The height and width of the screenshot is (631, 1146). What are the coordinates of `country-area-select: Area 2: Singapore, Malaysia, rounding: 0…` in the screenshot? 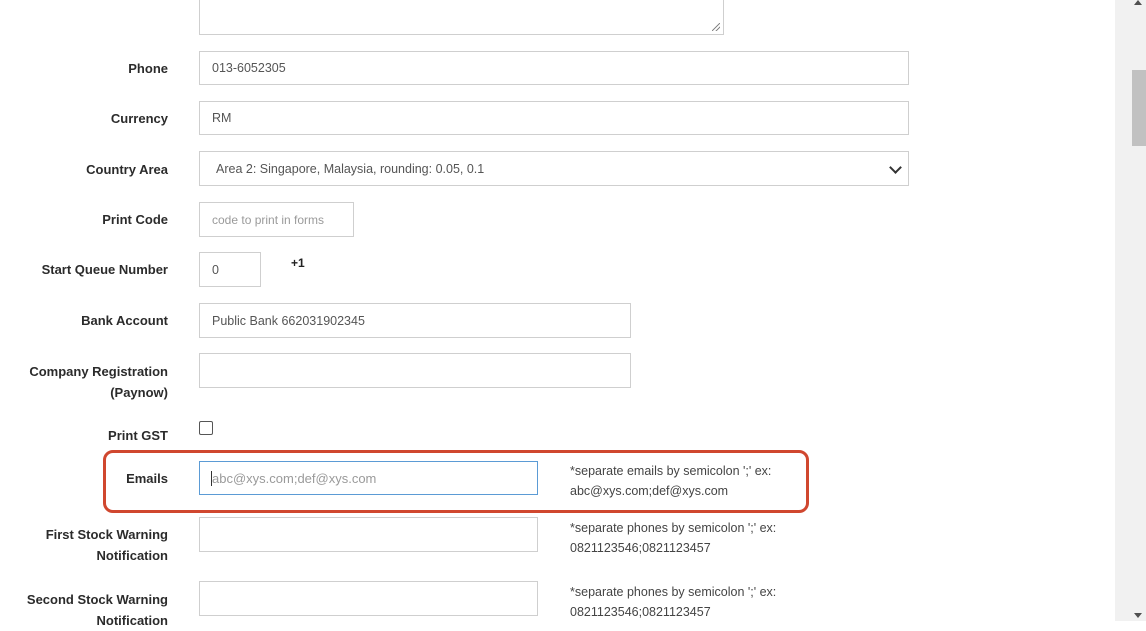 It's located at (554, 168).